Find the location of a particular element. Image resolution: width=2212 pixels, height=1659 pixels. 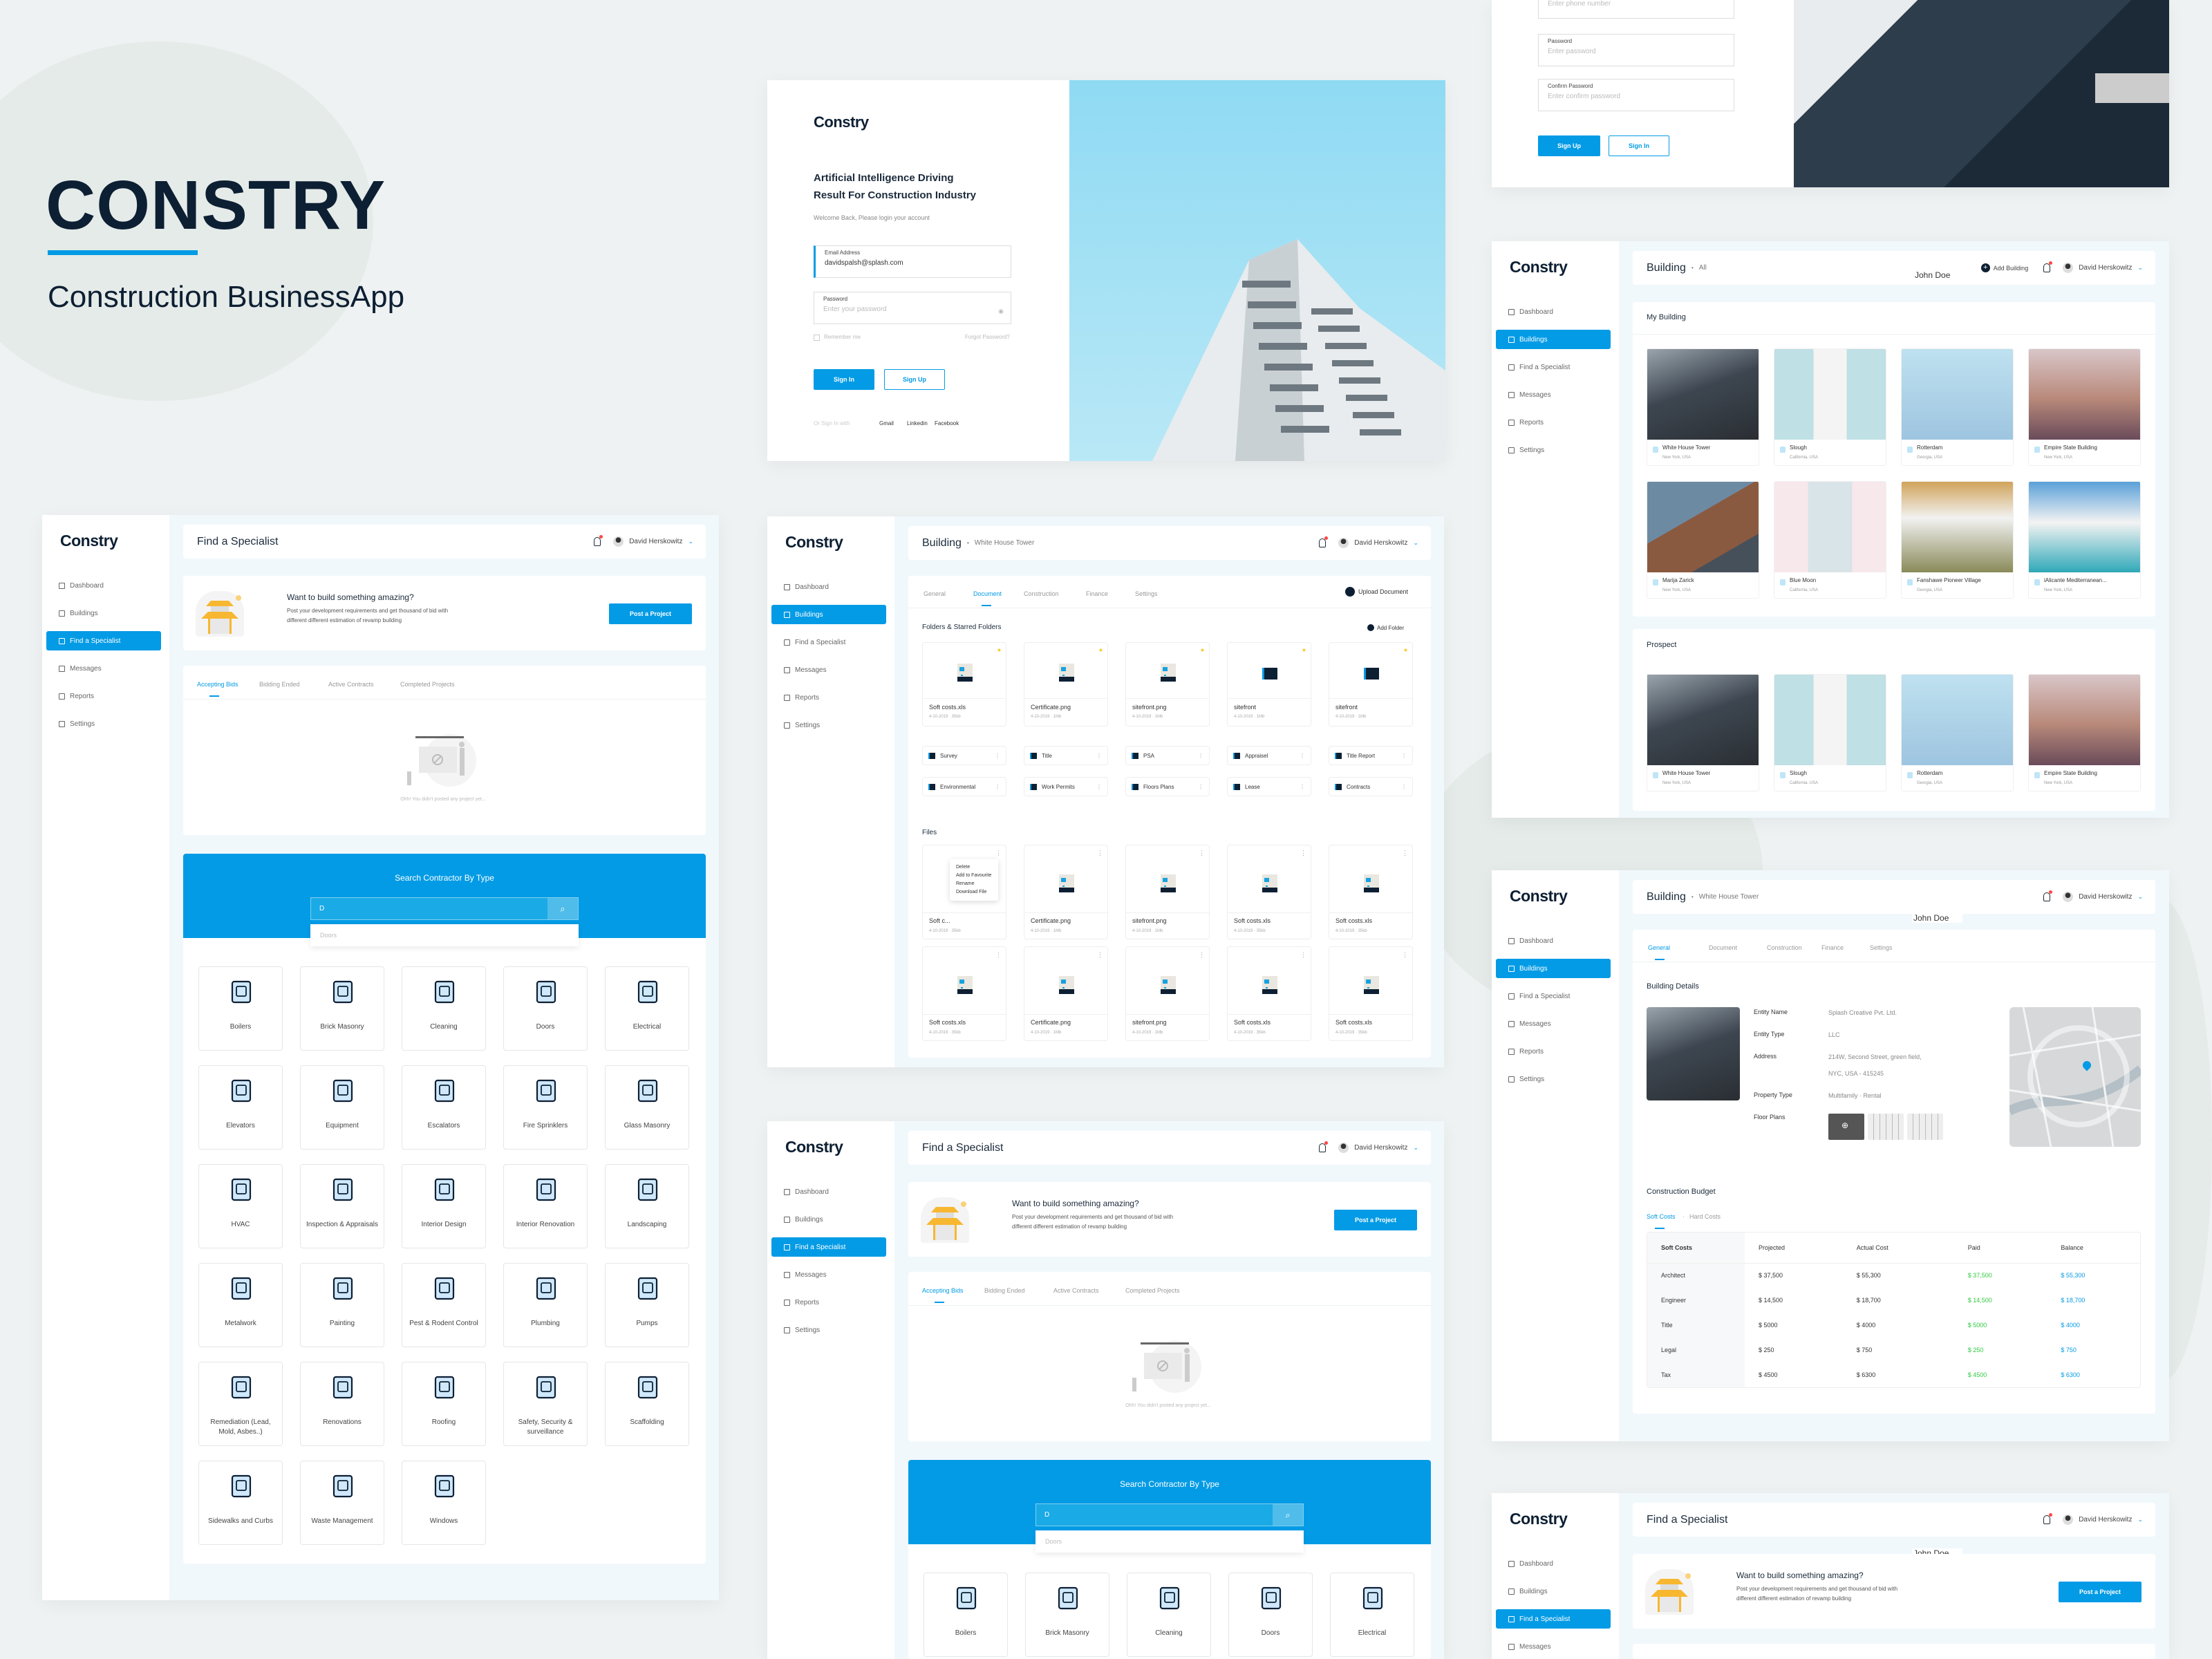

sidebar-item-buildings: Buildings is located at coordinates (1554, 969).